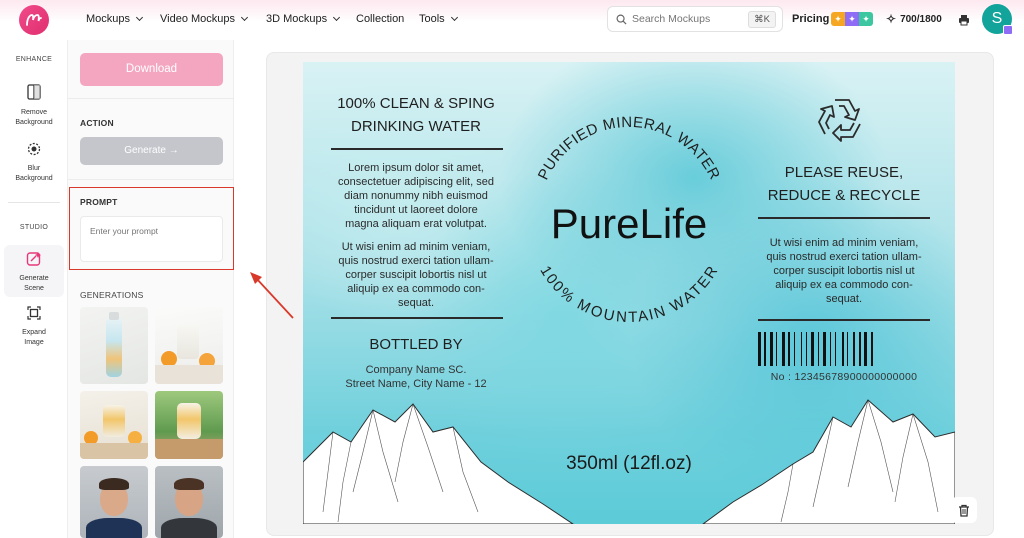 The image size is (1024, 538). I want to click on mountain-illustration, so click(629, 461).